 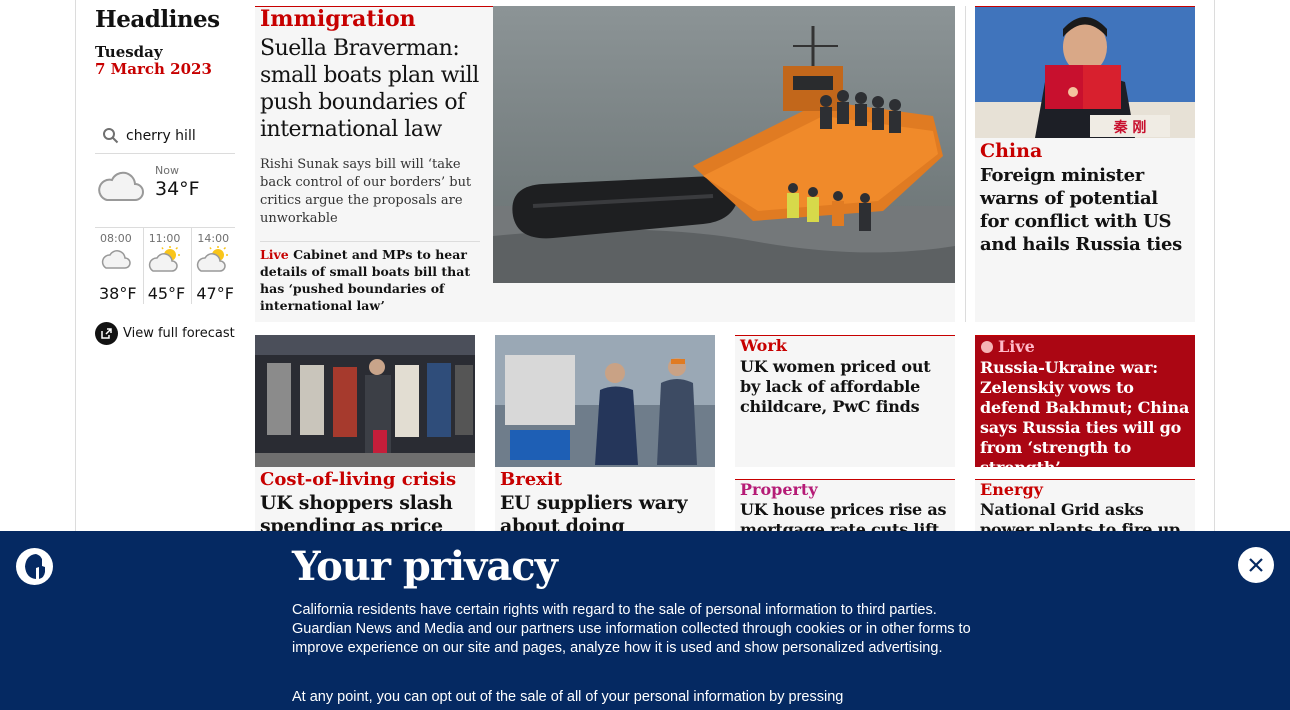 I want to click on divider, so click(x=370, y=241).